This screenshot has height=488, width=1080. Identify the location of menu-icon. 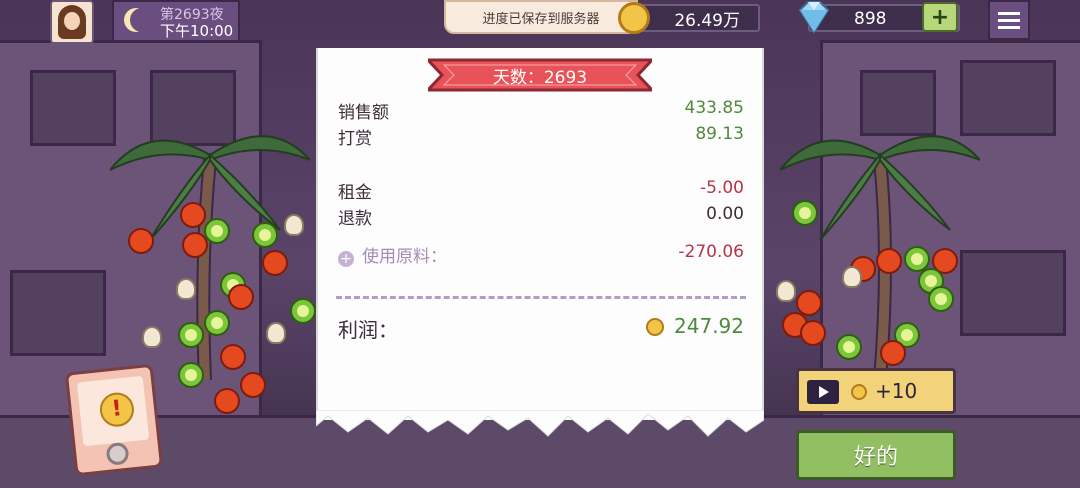
(1009, 13).